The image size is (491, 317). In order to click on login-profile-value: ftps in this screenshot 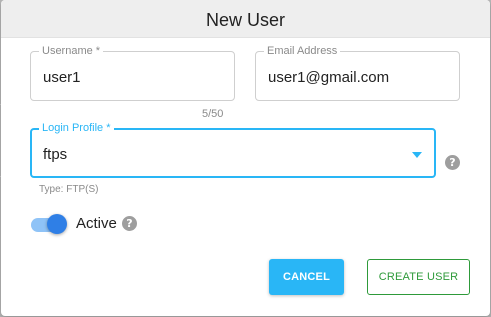, I will do `click(55, 154)`.